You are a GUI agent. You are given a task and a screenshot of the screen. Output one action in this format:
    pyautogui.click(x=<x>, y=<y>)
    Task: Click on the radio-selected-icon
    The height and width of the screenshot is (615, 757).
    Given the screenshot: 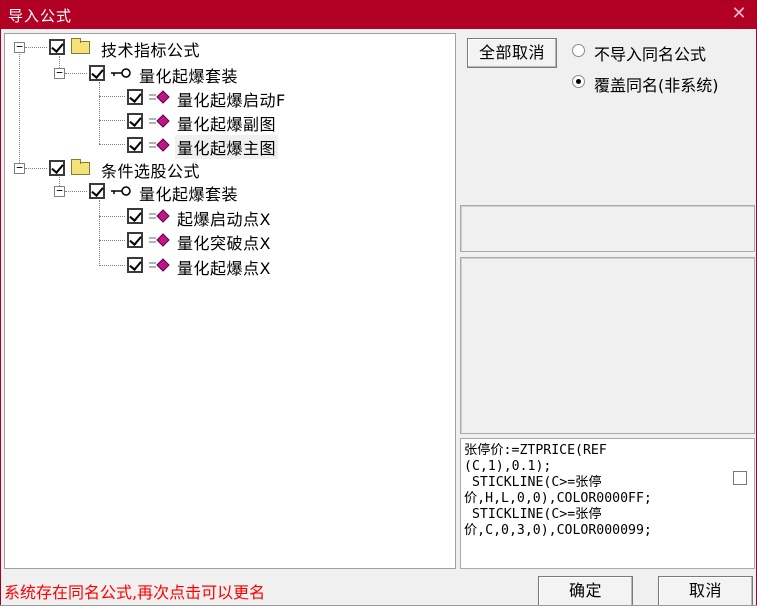 What is the action you would take?
    pyautogui.click(x=578, y=81)
    